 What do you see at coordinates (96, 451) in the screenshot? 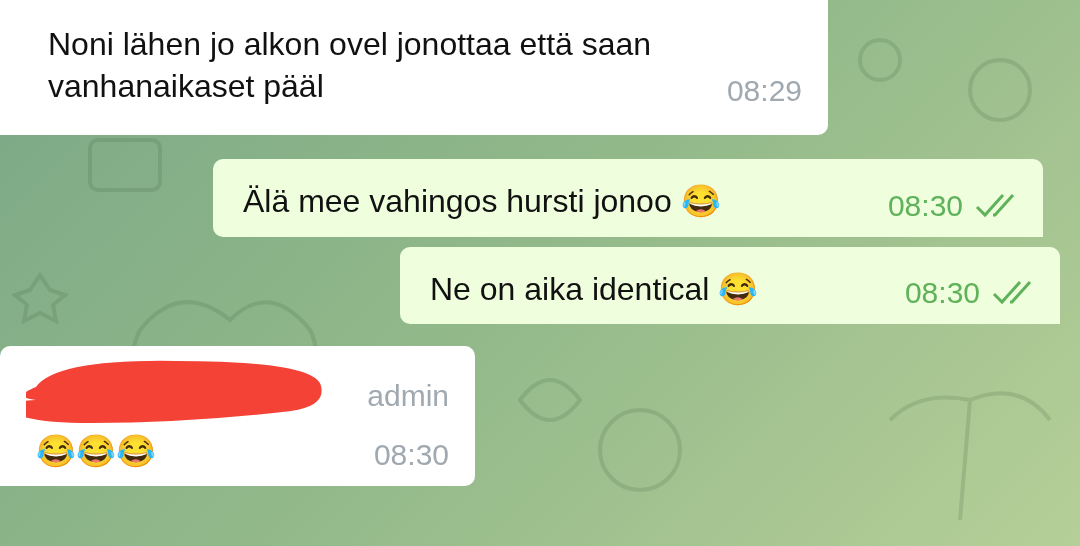
I see `message-text: 😂😂😂` at bounding box center [96, 451].